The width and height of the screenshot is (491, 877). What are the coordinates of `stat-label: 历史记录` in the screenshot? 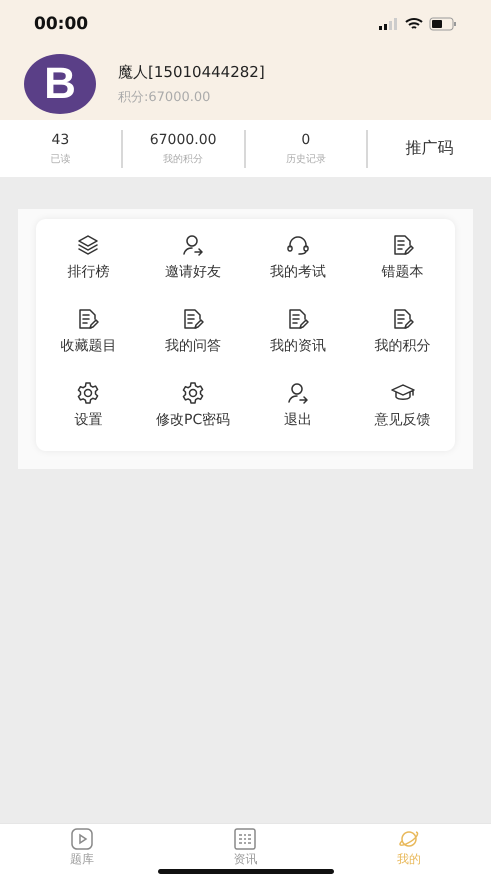 It's located at (306, 159).